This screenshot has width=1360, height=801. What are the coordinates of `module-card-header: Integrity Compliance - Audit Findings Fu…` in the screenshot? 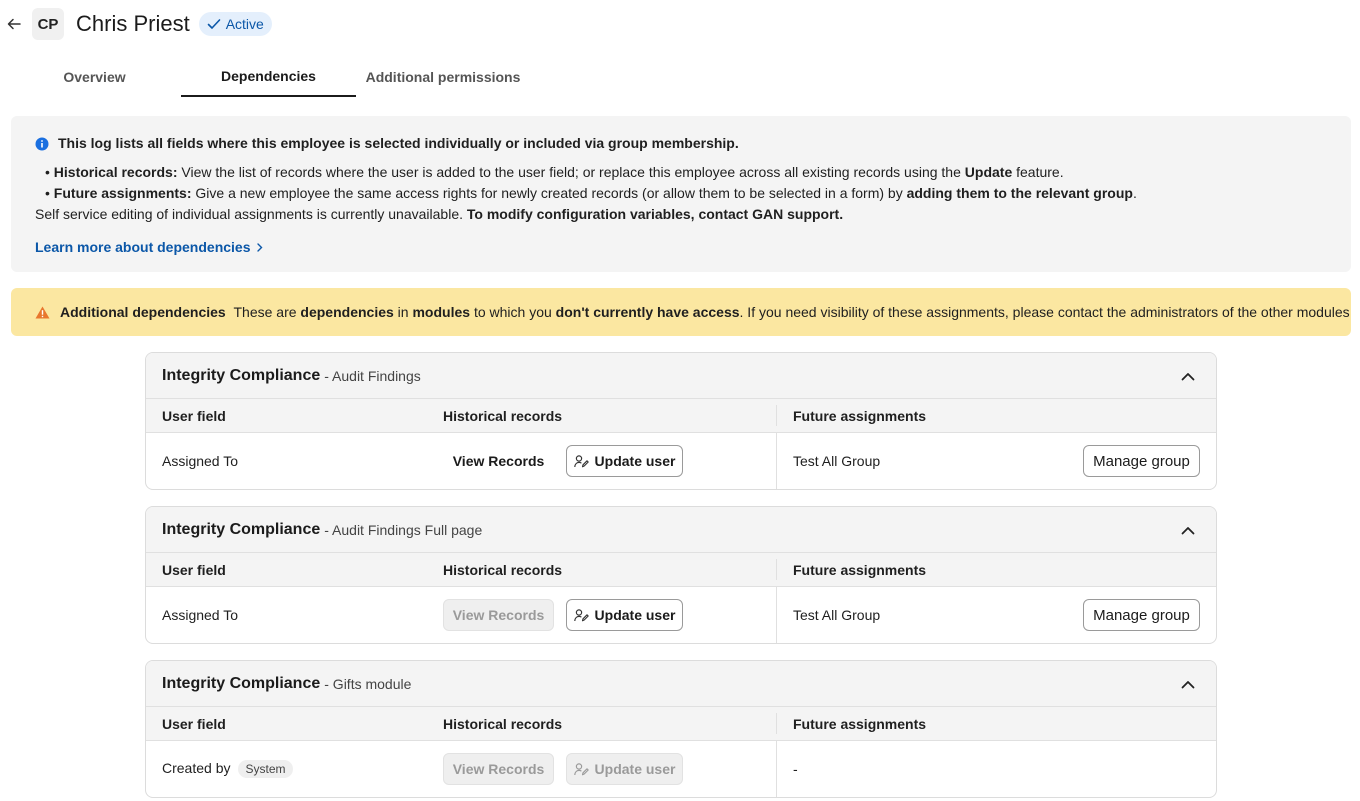 It's located at (681, 530).